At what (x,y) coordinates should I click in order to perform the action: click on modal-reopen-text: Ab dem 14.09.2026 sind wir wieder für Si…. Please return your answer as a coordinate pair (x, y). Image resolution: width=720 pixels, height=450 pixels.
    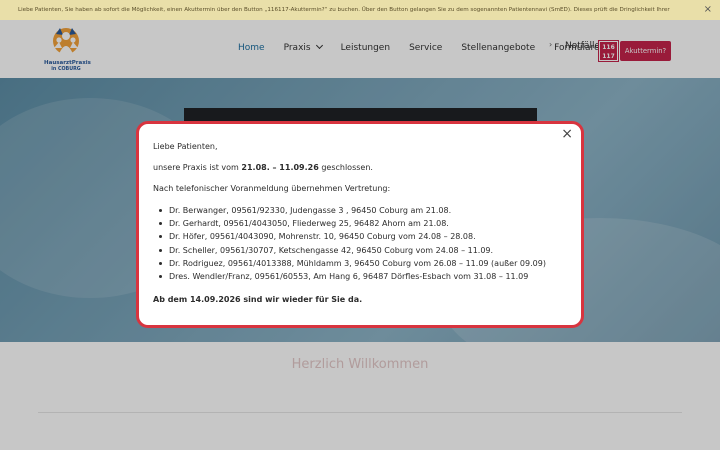
    Looking at the image, I should click on (258, 299).